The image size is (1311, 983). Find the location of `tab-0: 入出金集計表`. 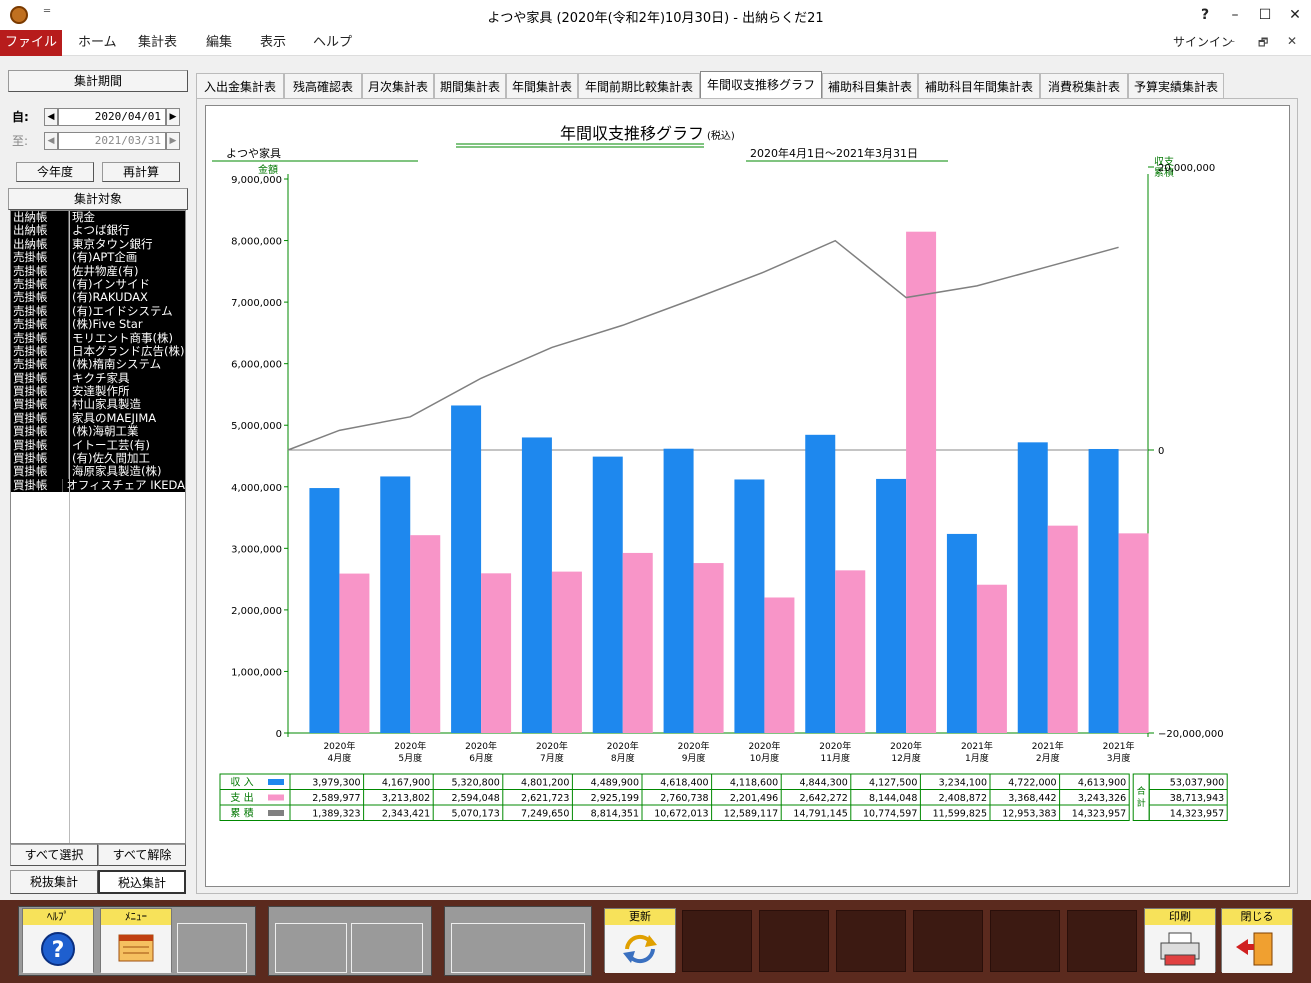

tab-0: 入出金集計表 is located at coordinates (240, 86).